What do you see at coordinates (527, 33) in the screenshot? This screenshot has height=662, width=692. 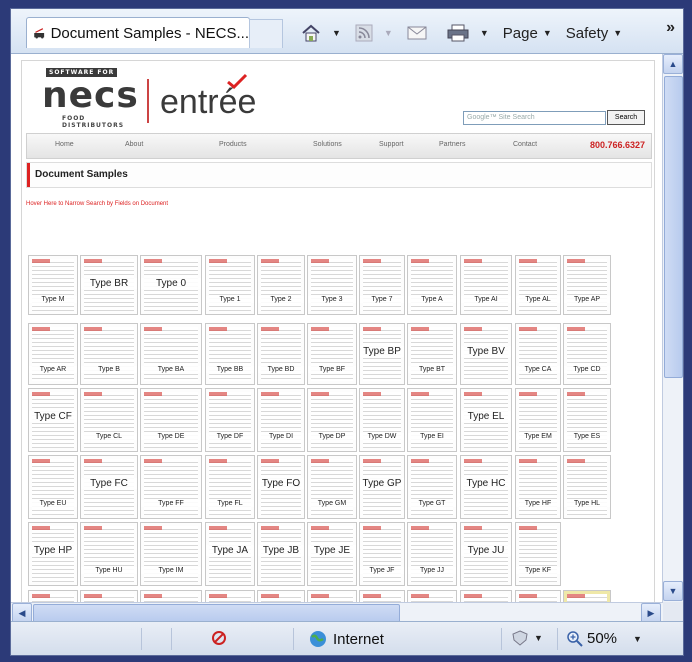 I see `page-menu: Page ▼` at bounding box center [527, 33].